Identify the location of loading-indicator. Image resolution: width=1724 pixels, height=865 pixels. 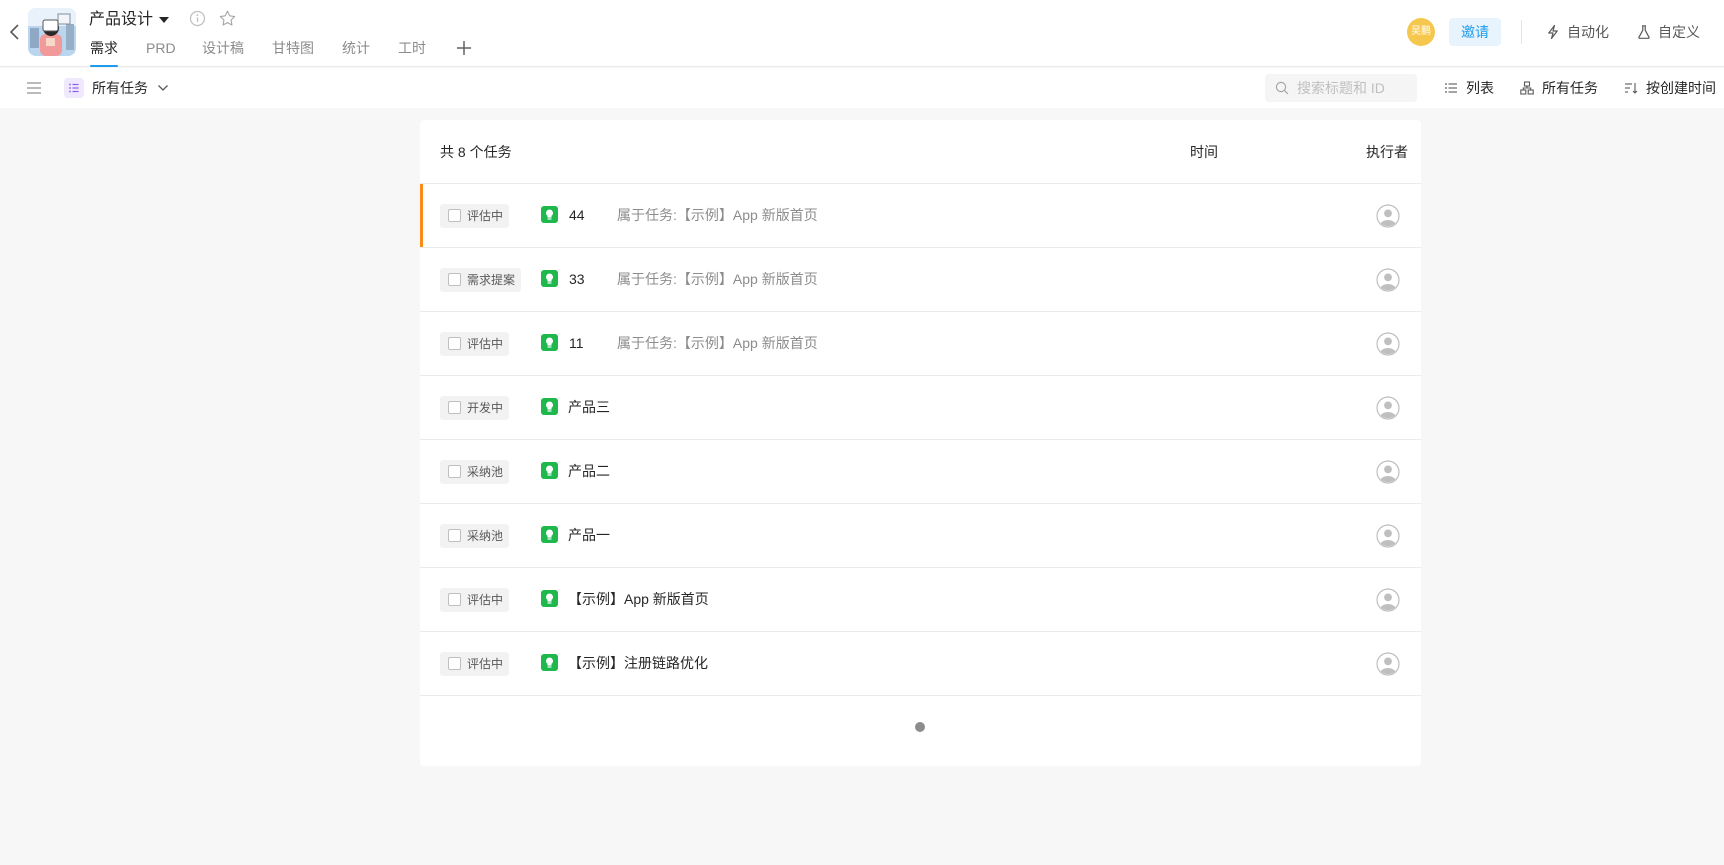
(920, 727).